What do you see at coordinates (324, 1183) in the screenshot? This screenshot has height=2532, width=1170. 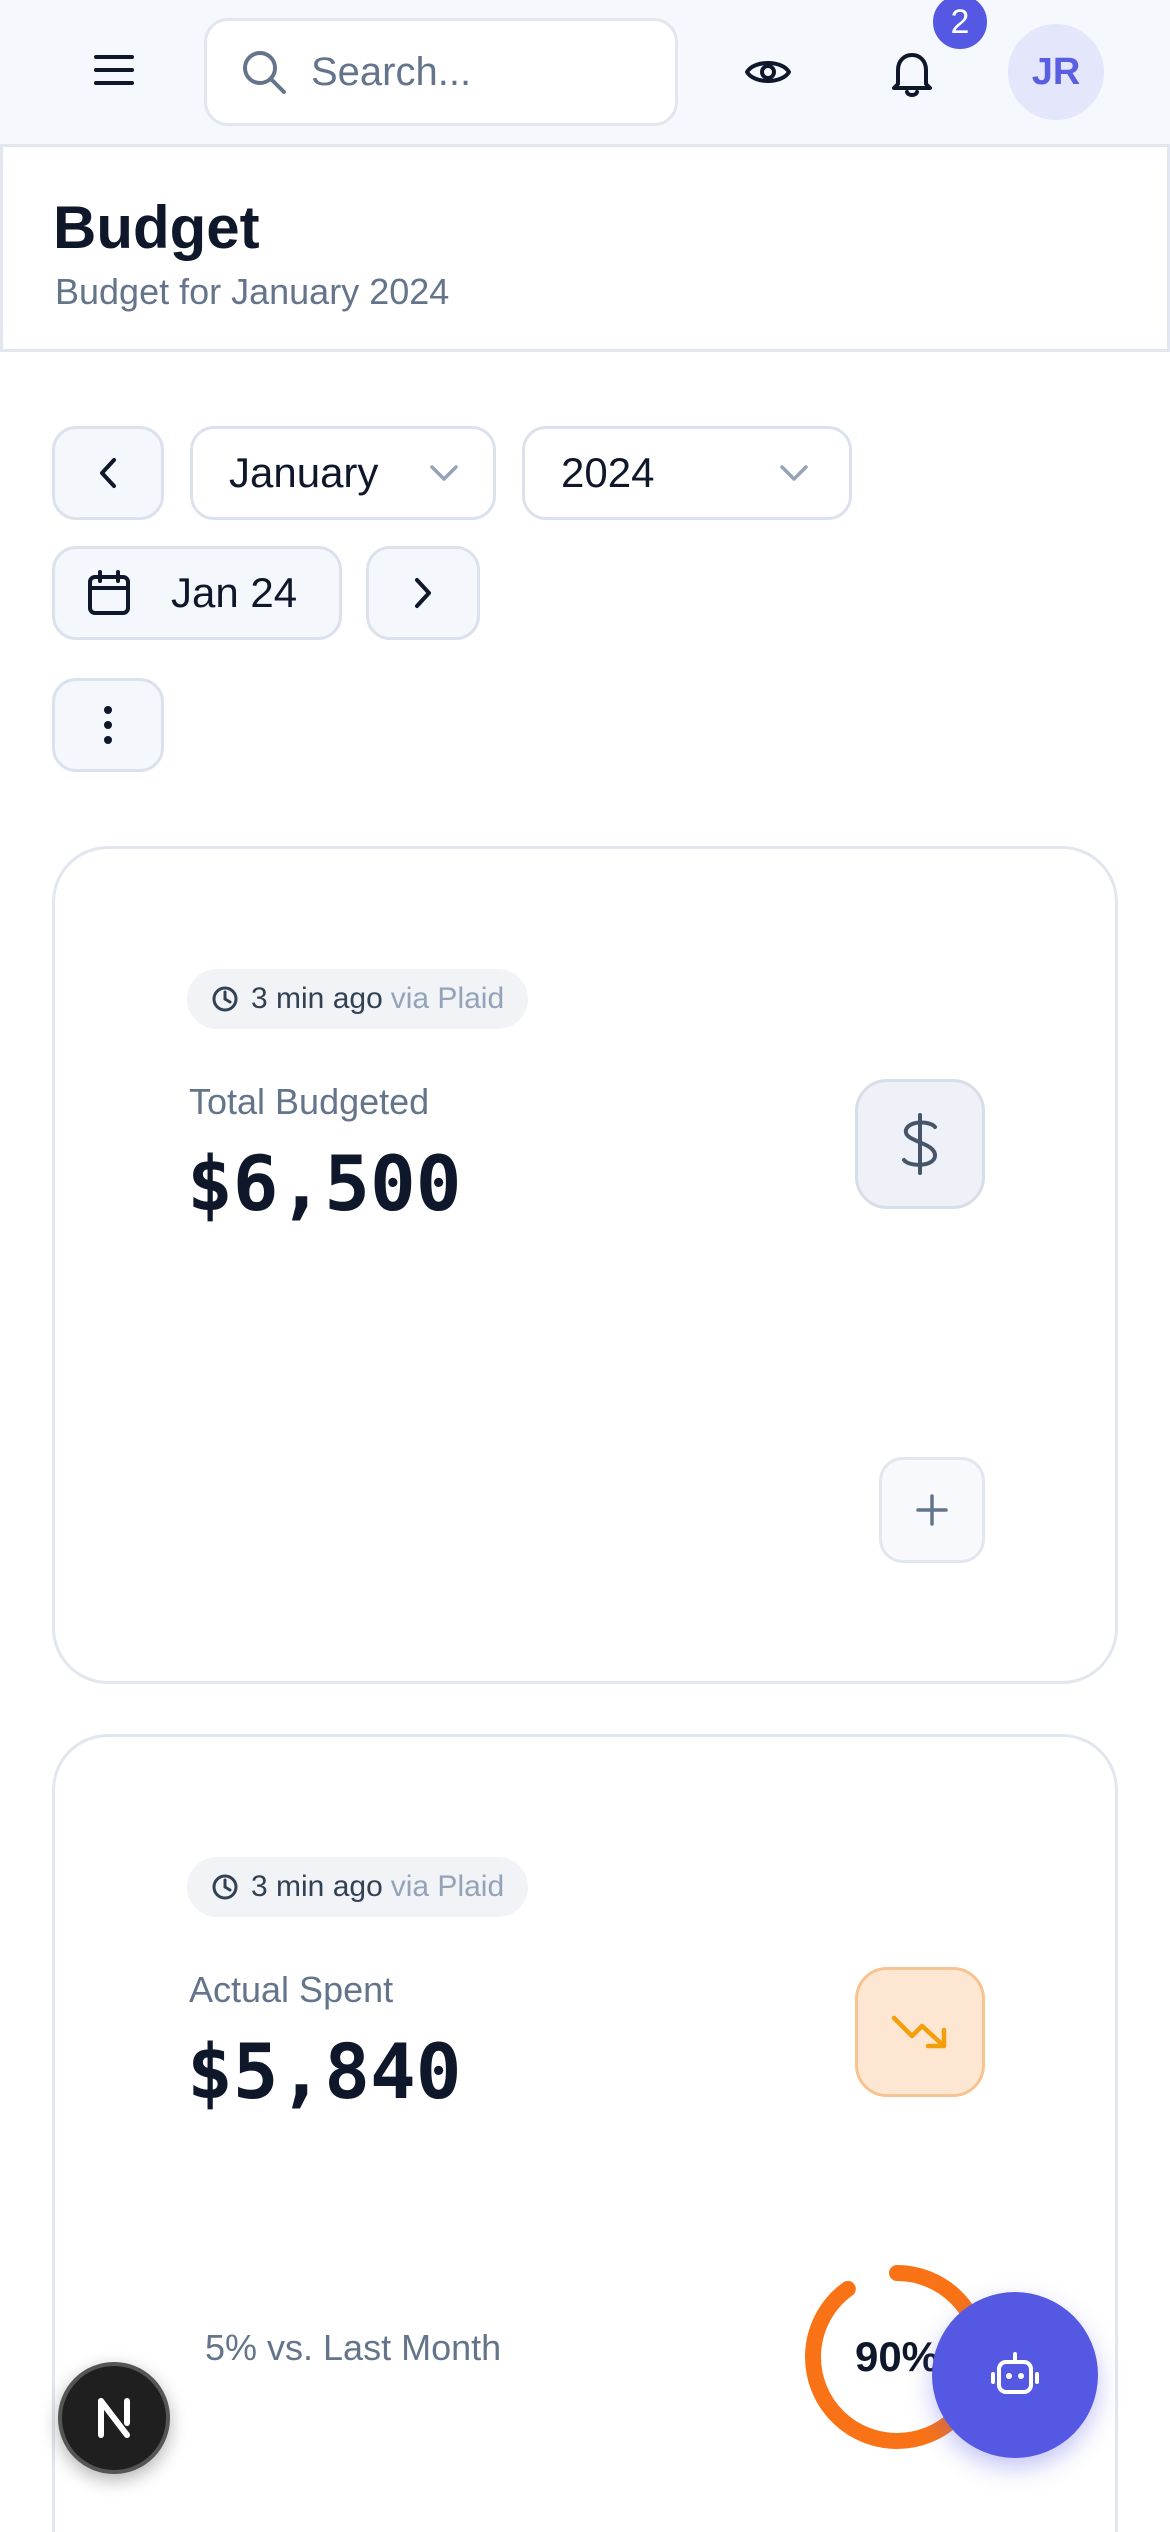 I see `card-value: $6,500` at bounding box center [324, 1183].